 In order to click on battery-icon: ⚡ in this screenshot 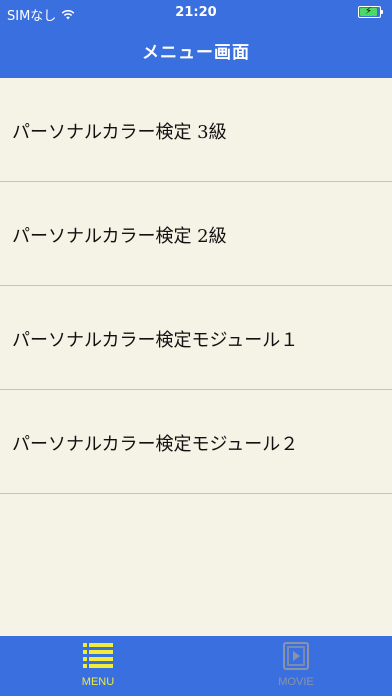, I will do `click(370, 12)`.